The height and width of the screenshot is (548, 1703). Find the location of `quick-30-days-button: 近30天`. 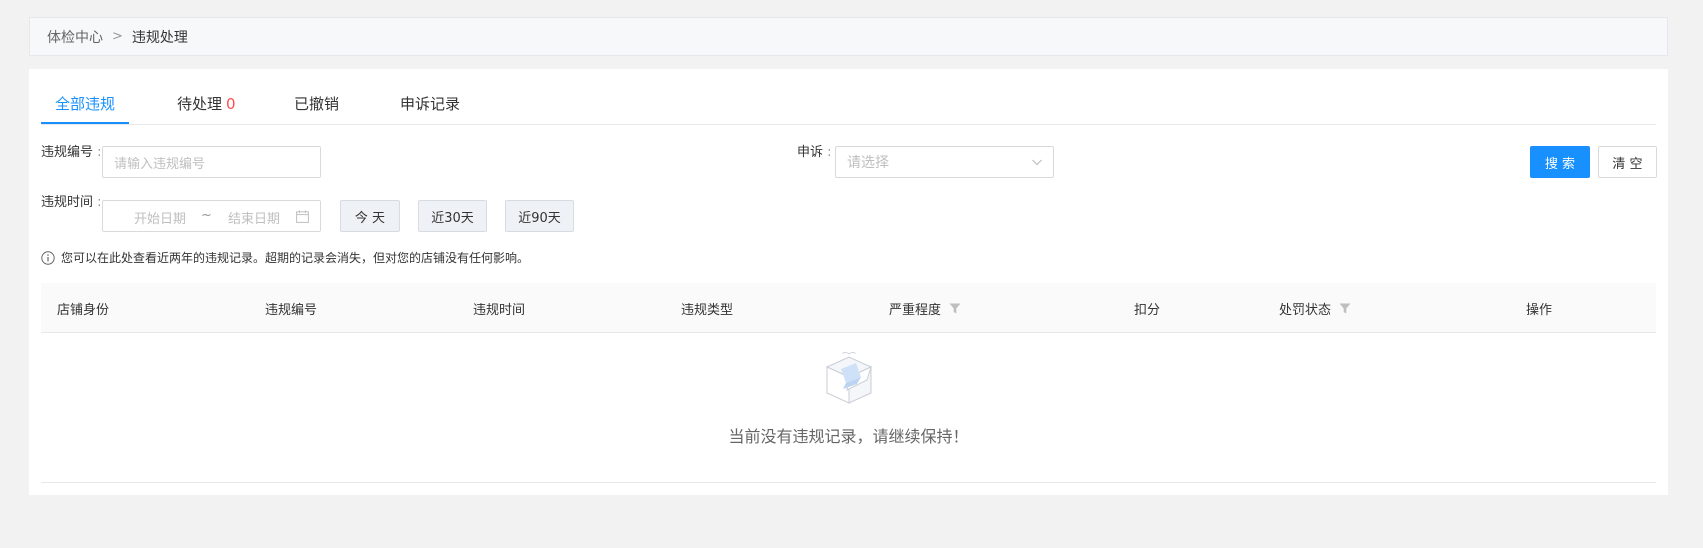

quick-30-days-button: 近30天 is located at coordinates (452, 216).